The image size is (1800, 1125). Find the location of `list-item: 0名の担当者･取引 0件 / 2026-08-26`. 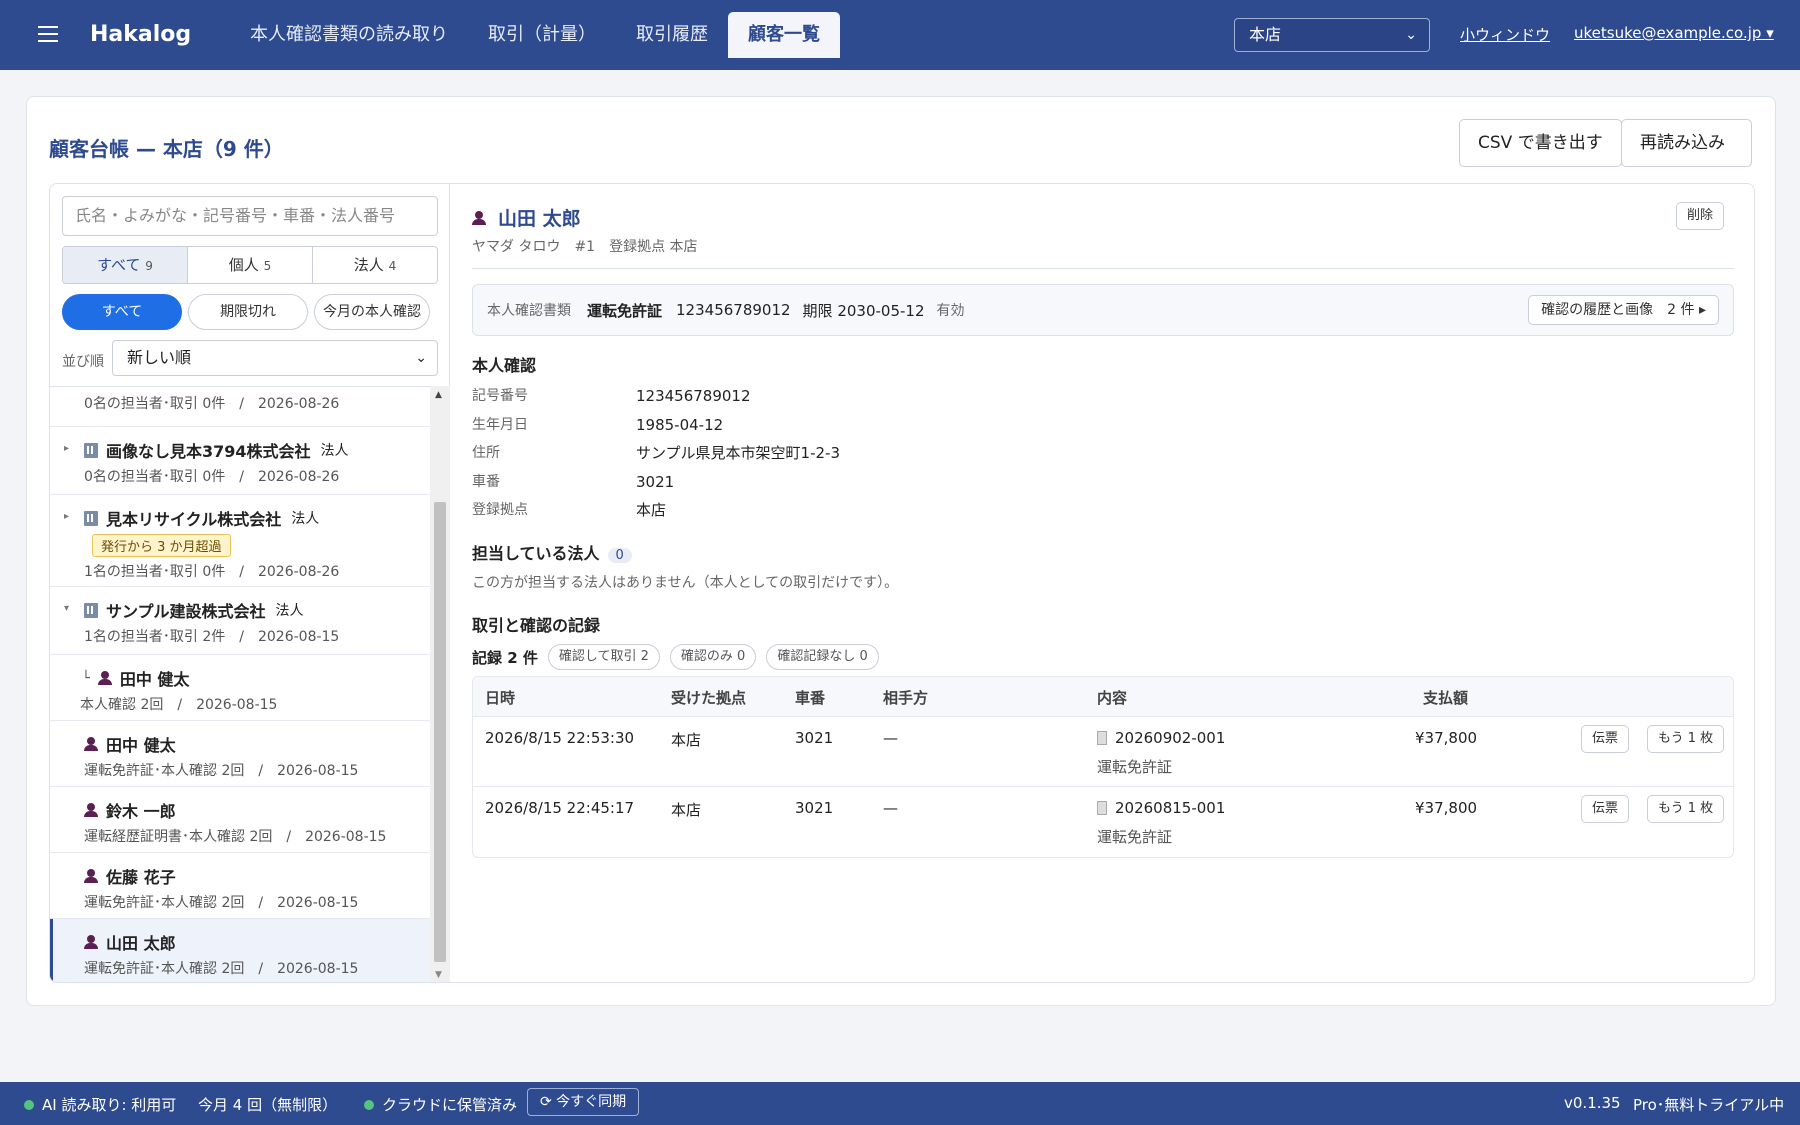

list-item: 0名の担当者･取引 0件 / 2026-08-26 is located at coordinates (240, 410).